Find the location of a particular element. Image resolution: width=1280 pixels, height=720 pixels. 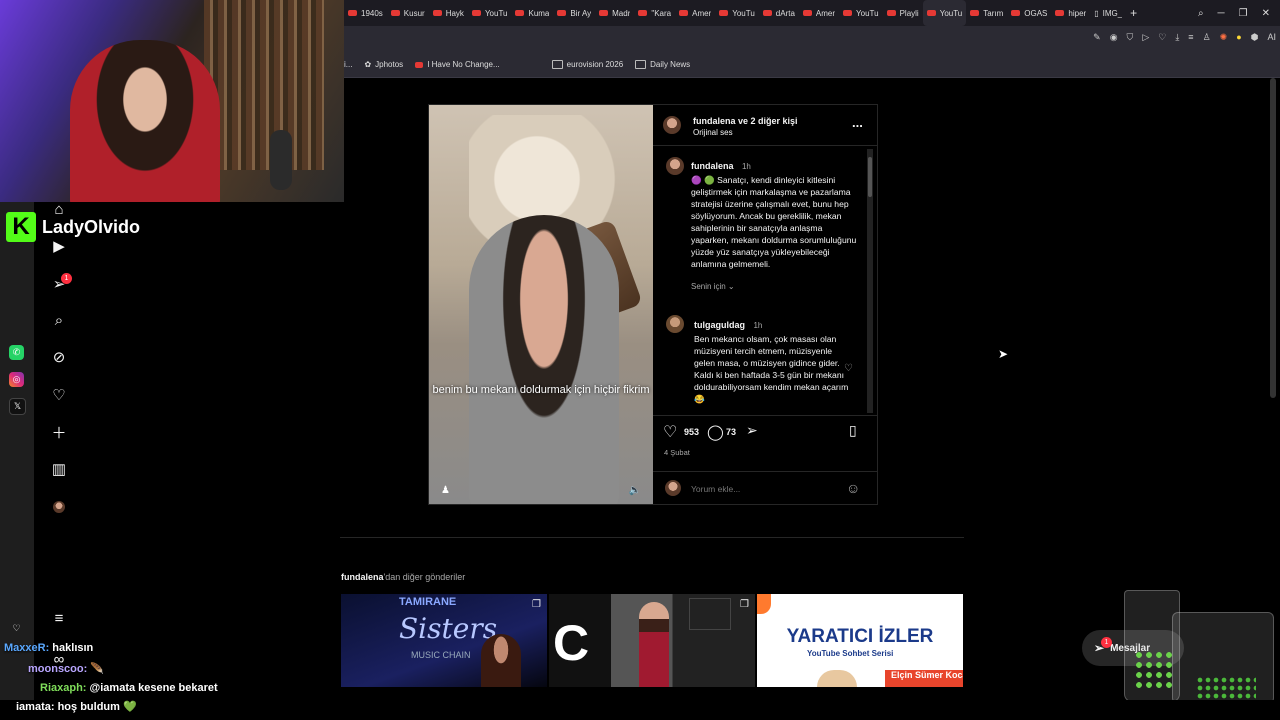

thumbnail-person is located at coordinates (654, 644).